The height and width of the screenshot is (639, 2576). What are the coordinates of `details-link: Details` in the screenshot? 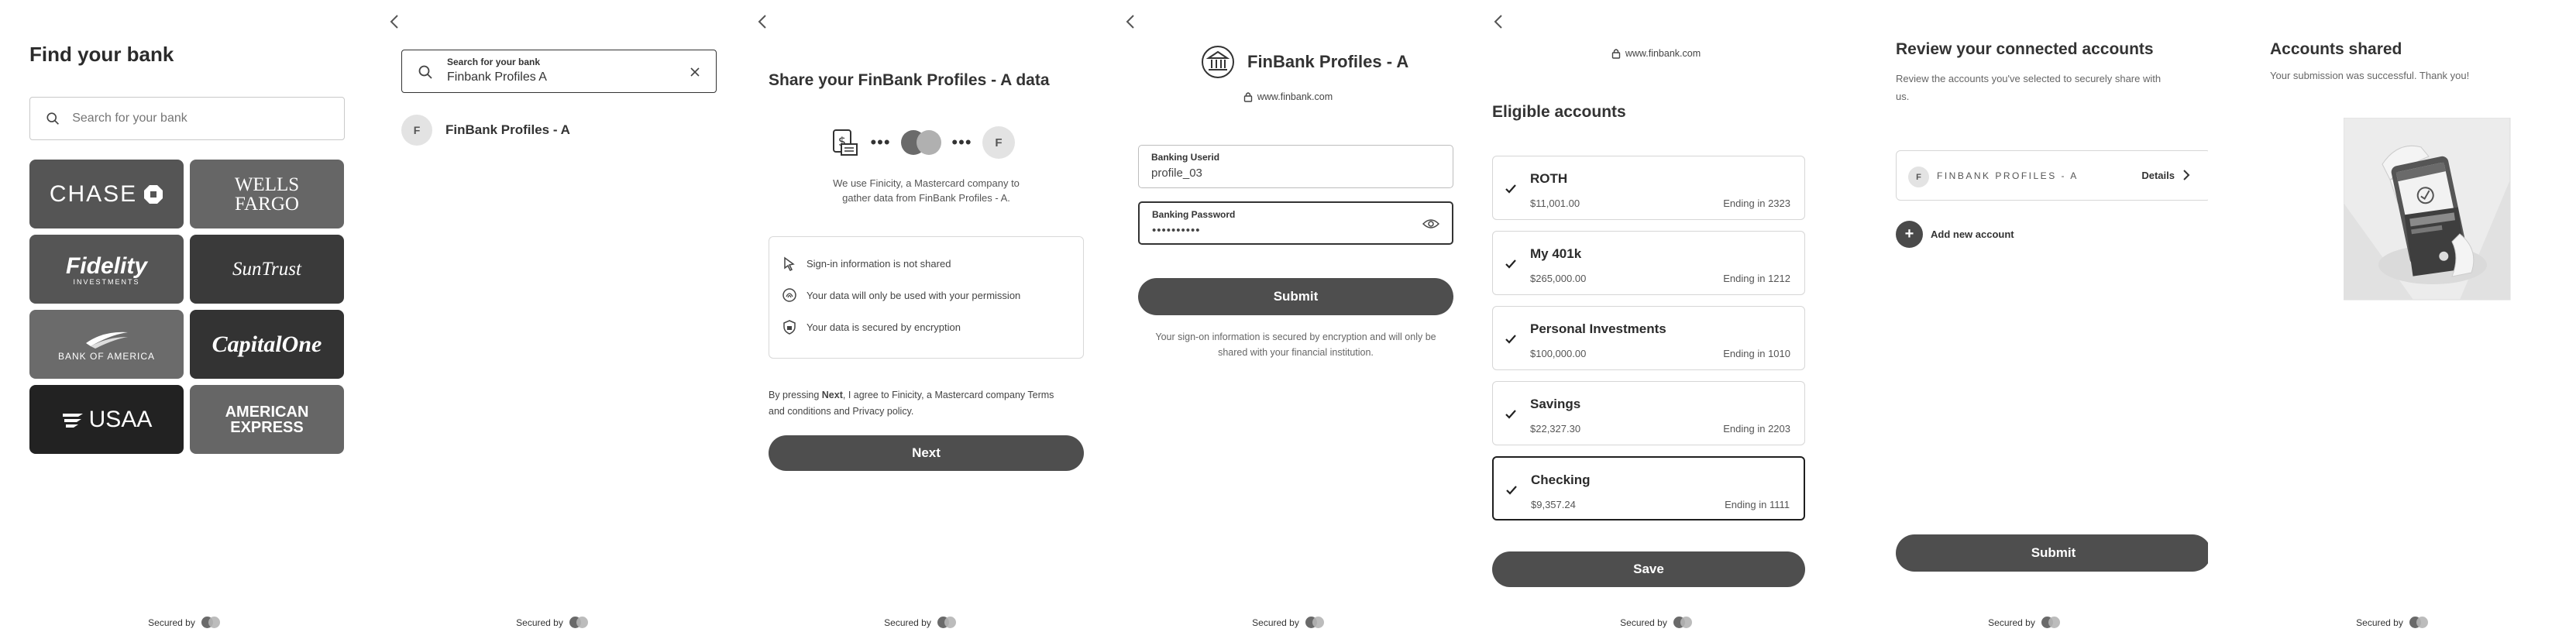 It's located at (2166, 175).